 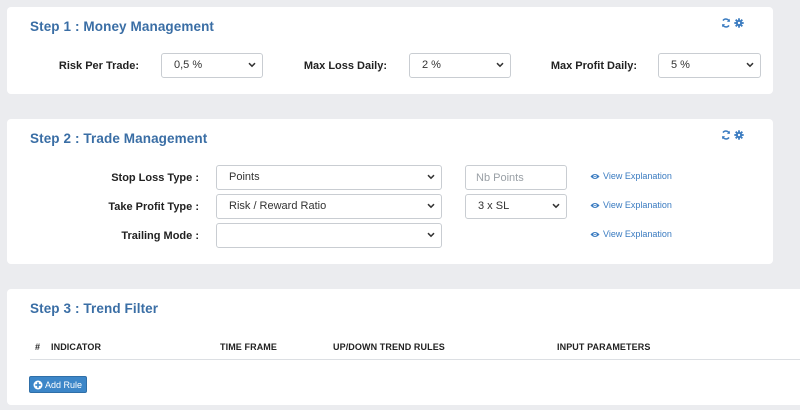 I want to click on column-header-number: #, so click(x=38, y=347).